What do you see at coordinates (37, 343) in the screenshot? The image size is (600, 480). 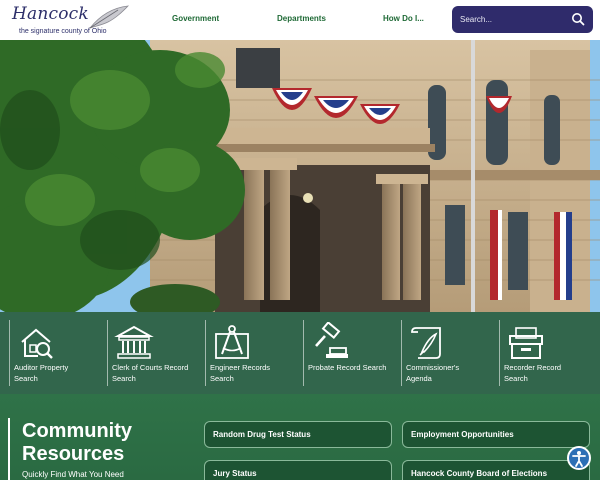 I see `house-search-icon` at bounding box center [37, 343].